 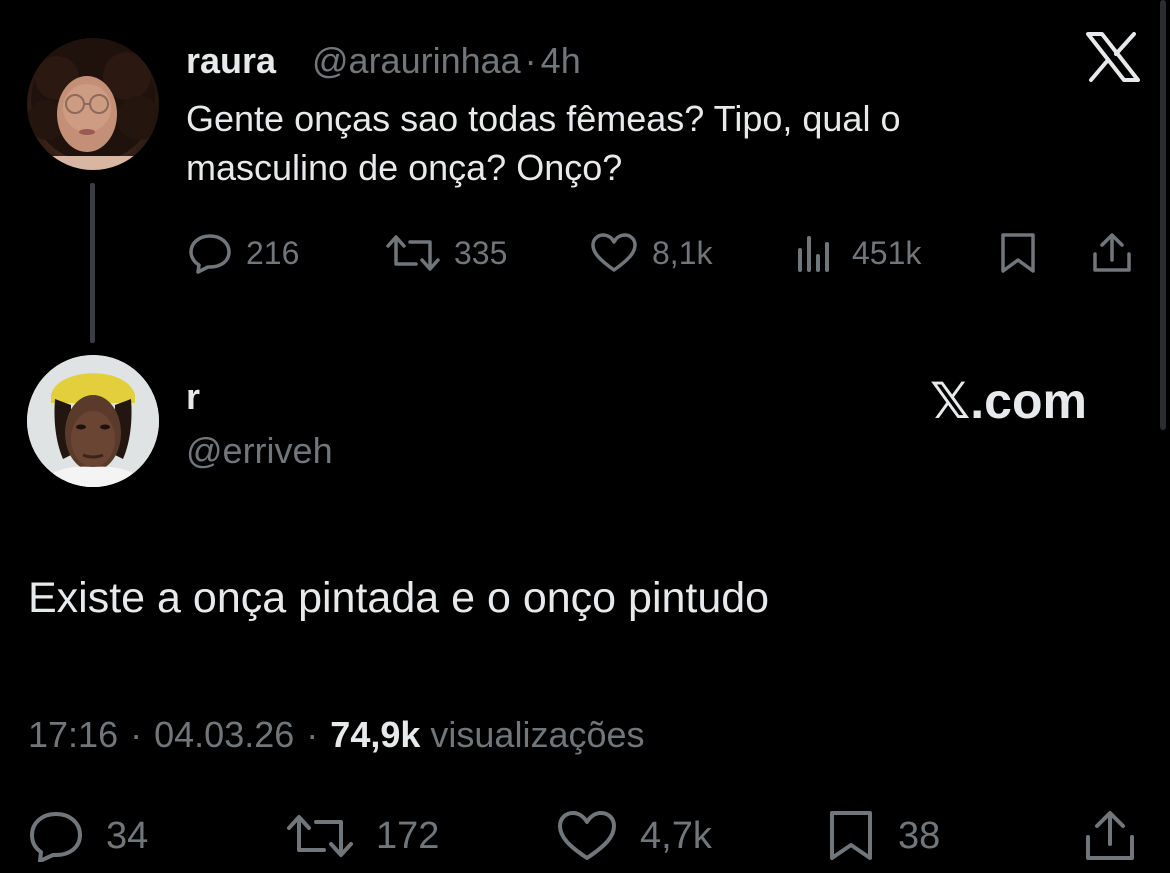 I want to click on quoted-views-count: 451k, so click(x=887, y=252).